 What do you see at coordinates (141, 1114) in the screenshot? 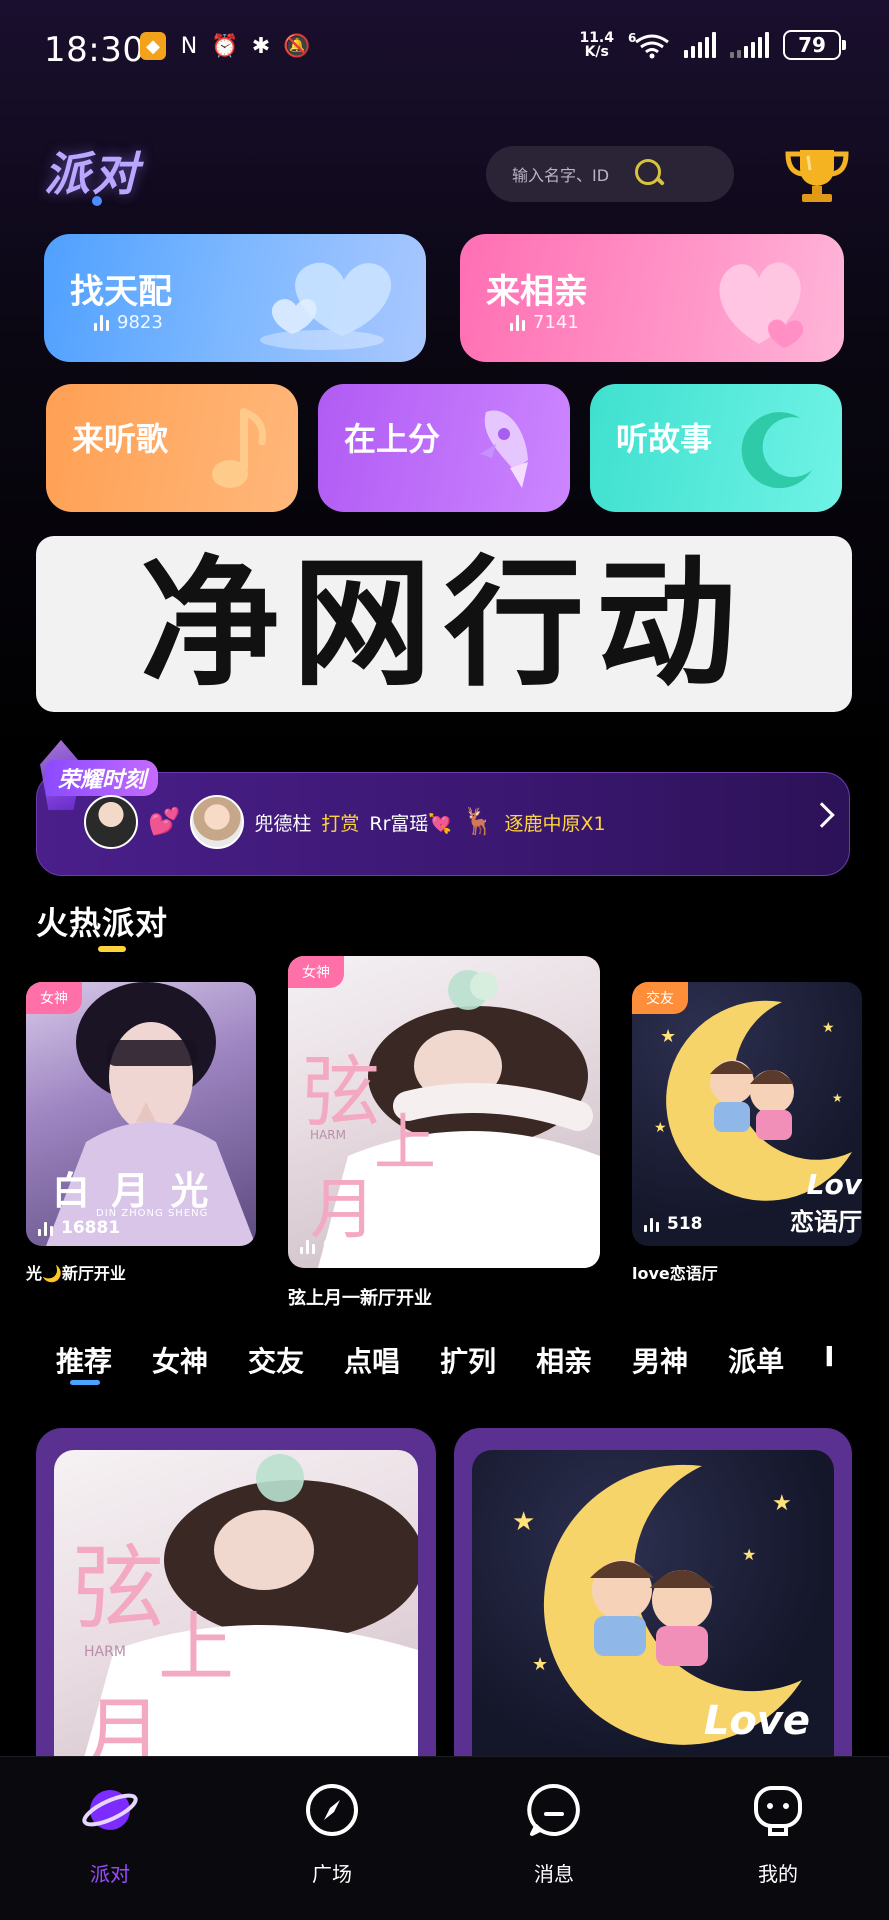
I see `room-card-left: 女神 白 月 光 DIN ZHONG SHENG 16881` at bounding box center [141, 1114].